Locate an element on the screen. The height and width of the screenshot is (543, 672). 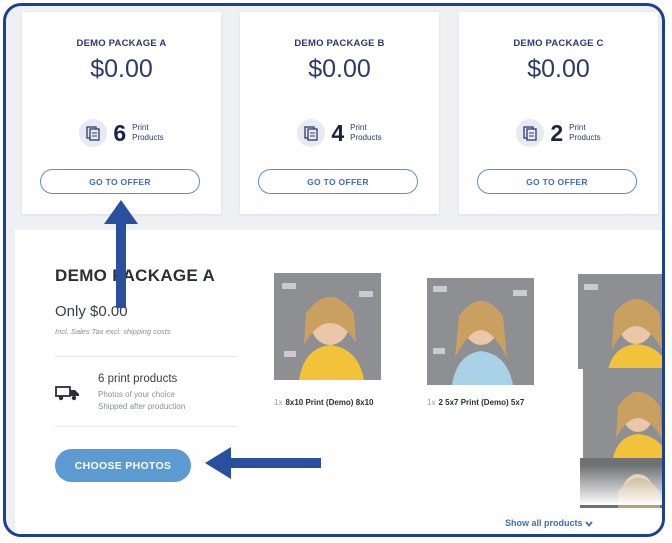
print-count-row: 4 Print Products is located at coordinates (339, 133).